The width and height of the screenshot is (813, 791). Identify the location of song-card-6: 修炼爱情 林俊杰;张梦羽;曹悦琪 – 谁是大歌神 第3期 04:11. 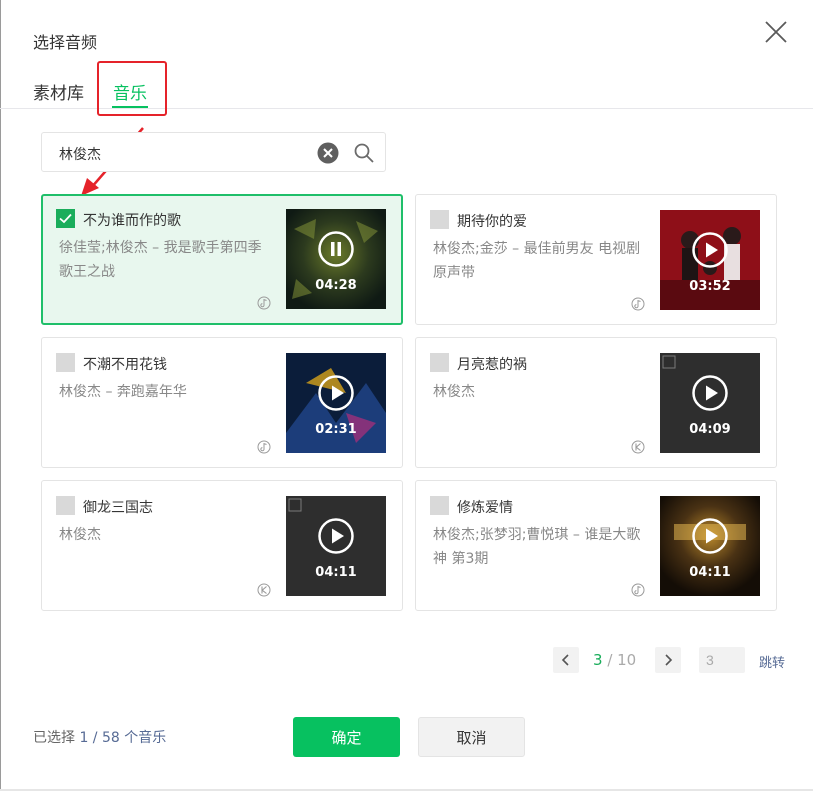
(596, 545).